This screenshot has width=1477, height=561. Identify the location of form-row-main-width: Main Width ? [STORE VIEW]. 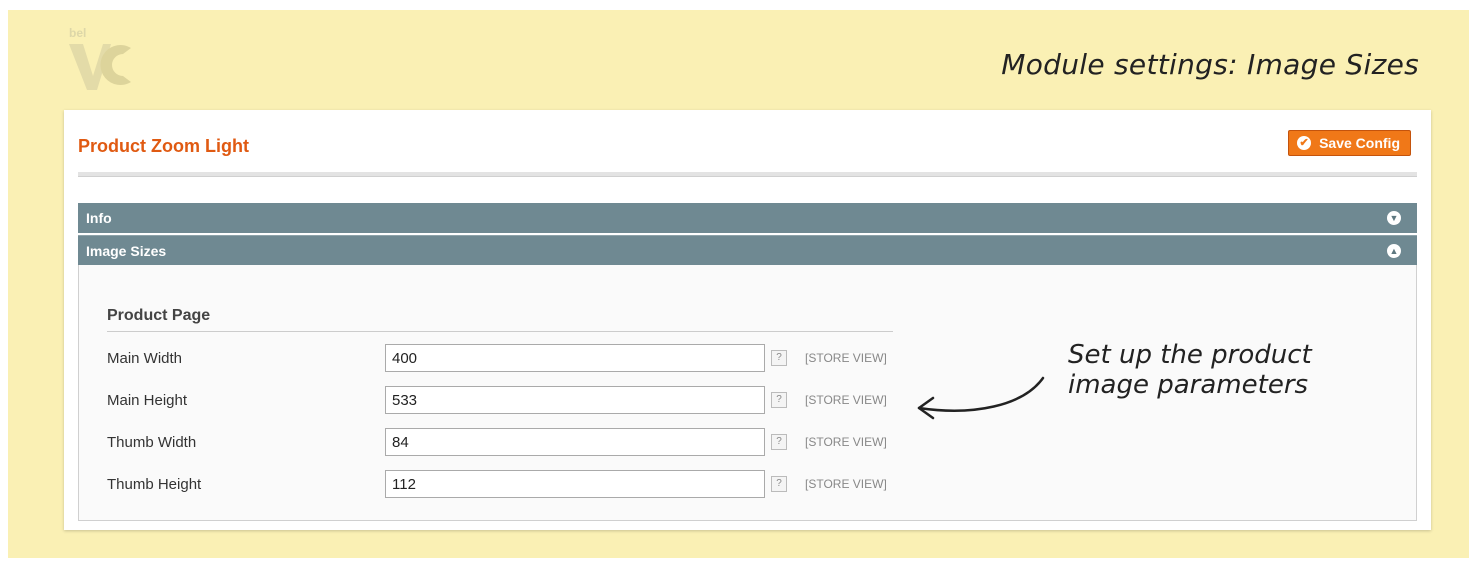
(557, 358).